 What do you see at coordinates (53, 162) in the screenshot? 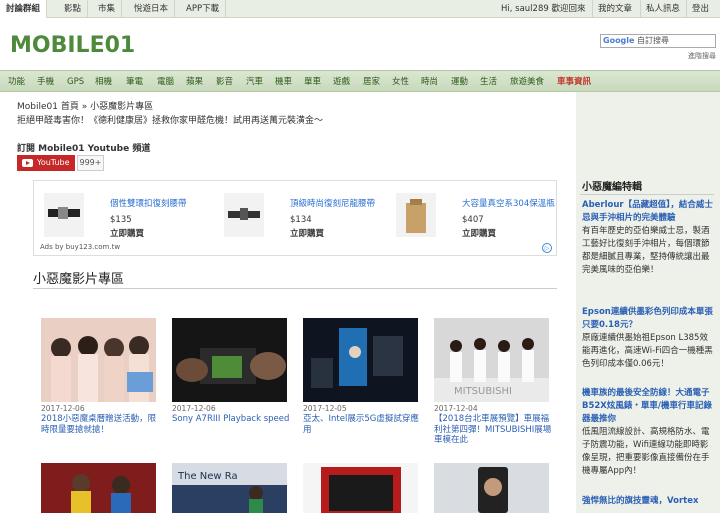
I see `youtube-label: YouTube` at bounding box center [53, 162].